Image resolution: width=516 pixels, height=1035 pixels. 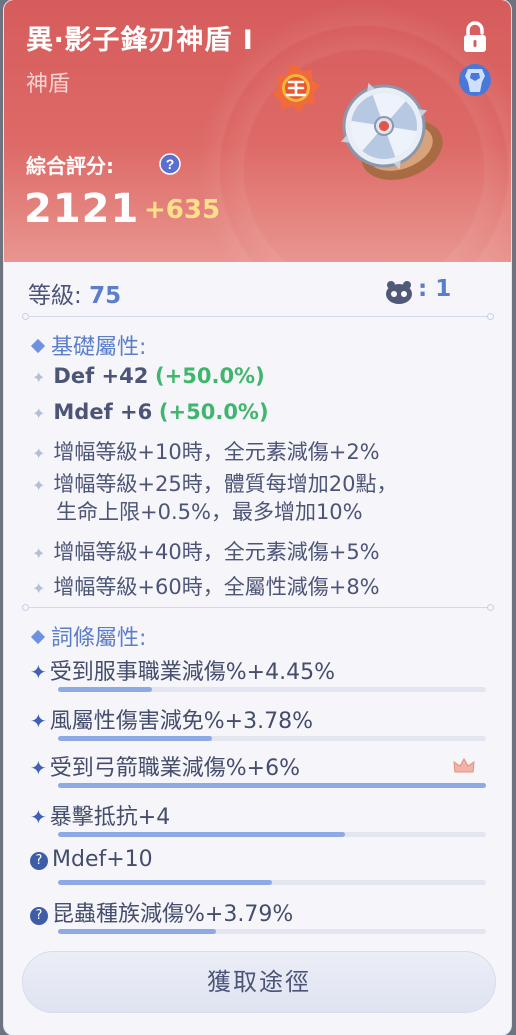 I want to click on pet-icon, so click(x=399, y=292).